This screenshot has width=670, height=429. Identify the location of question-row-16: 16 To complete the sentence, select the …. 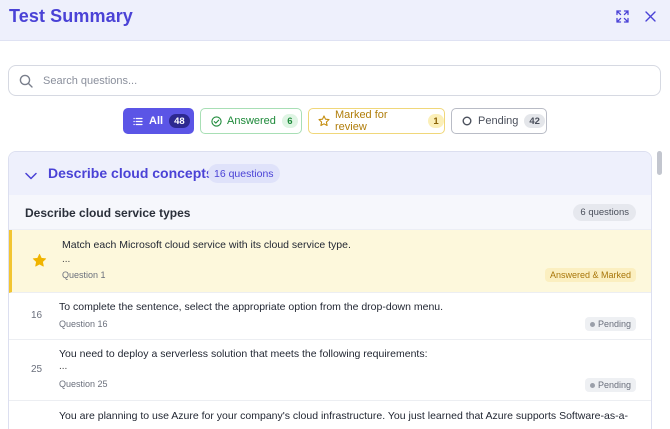
(330, 316).